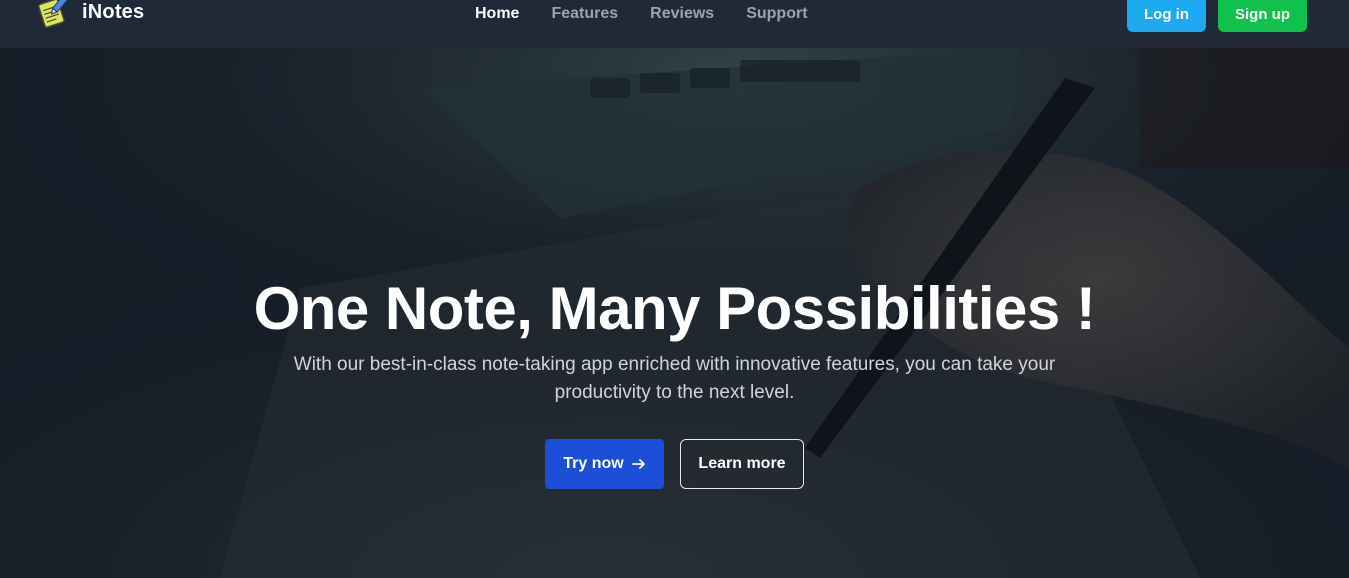  Describe the element at coordinates (638, 464) in the screenshot. I see `arrow-right-icon` at that location.